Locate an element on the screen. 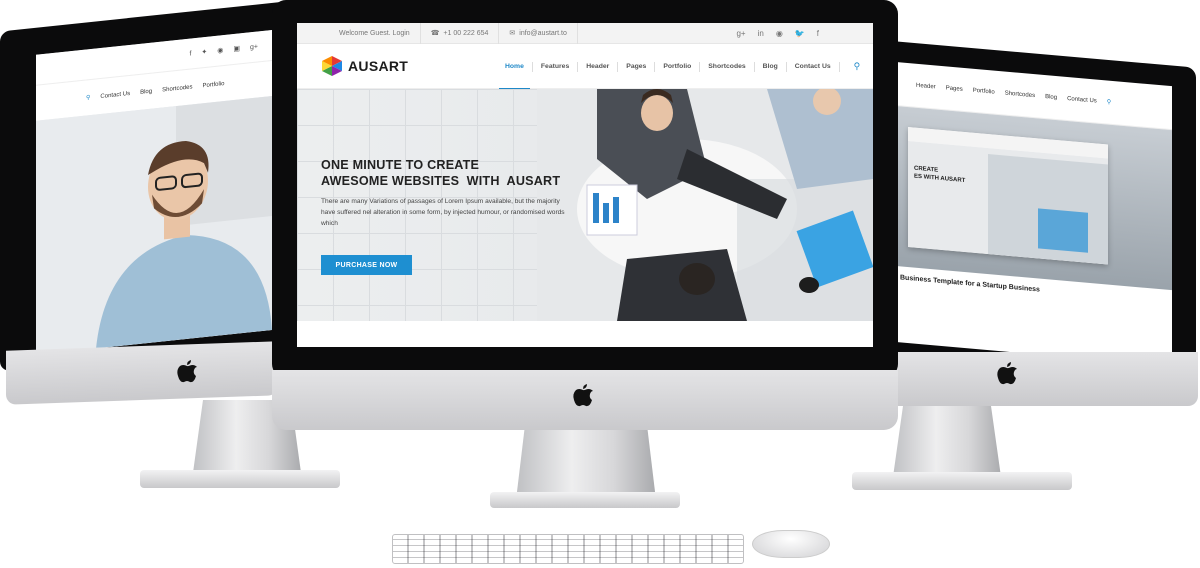  left-nav-contact: Contact Us is located at coordinates (115, 94).